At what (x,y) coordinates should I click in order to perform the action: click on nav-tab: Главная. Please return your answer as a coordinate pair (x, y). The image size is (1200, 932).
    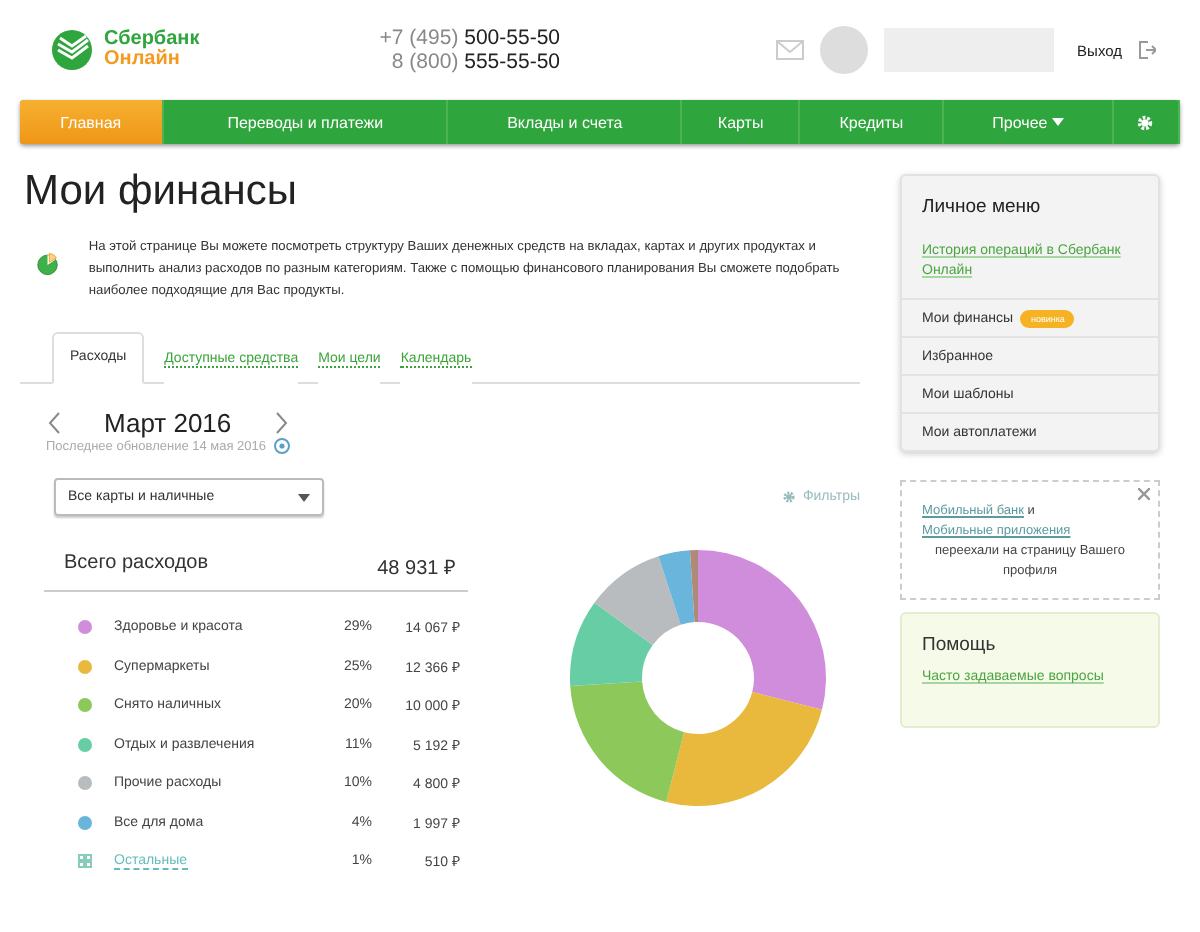
    Looking at the image, I should click on (92, 122).